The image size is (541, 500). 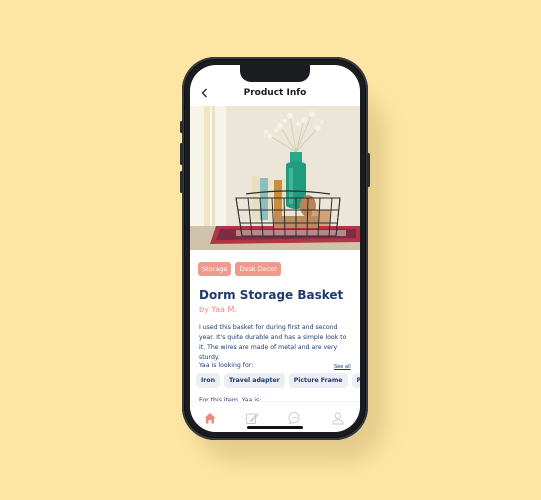 What do you see at coordinates (368, 170) in the screenshot?
I see `phone-power-button` at bounding box center [368, 170].